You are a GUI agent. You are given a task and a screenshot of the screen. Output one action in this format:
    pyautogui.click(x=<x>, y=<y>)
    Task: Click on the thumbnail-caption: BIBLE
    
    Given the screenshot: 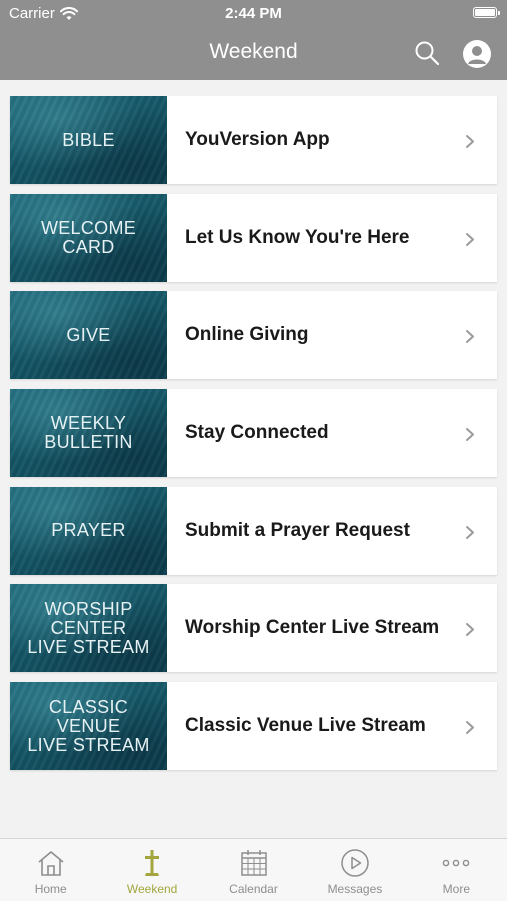 What is the action you would take?
    pyautogui.click(x=88, y=139)
    